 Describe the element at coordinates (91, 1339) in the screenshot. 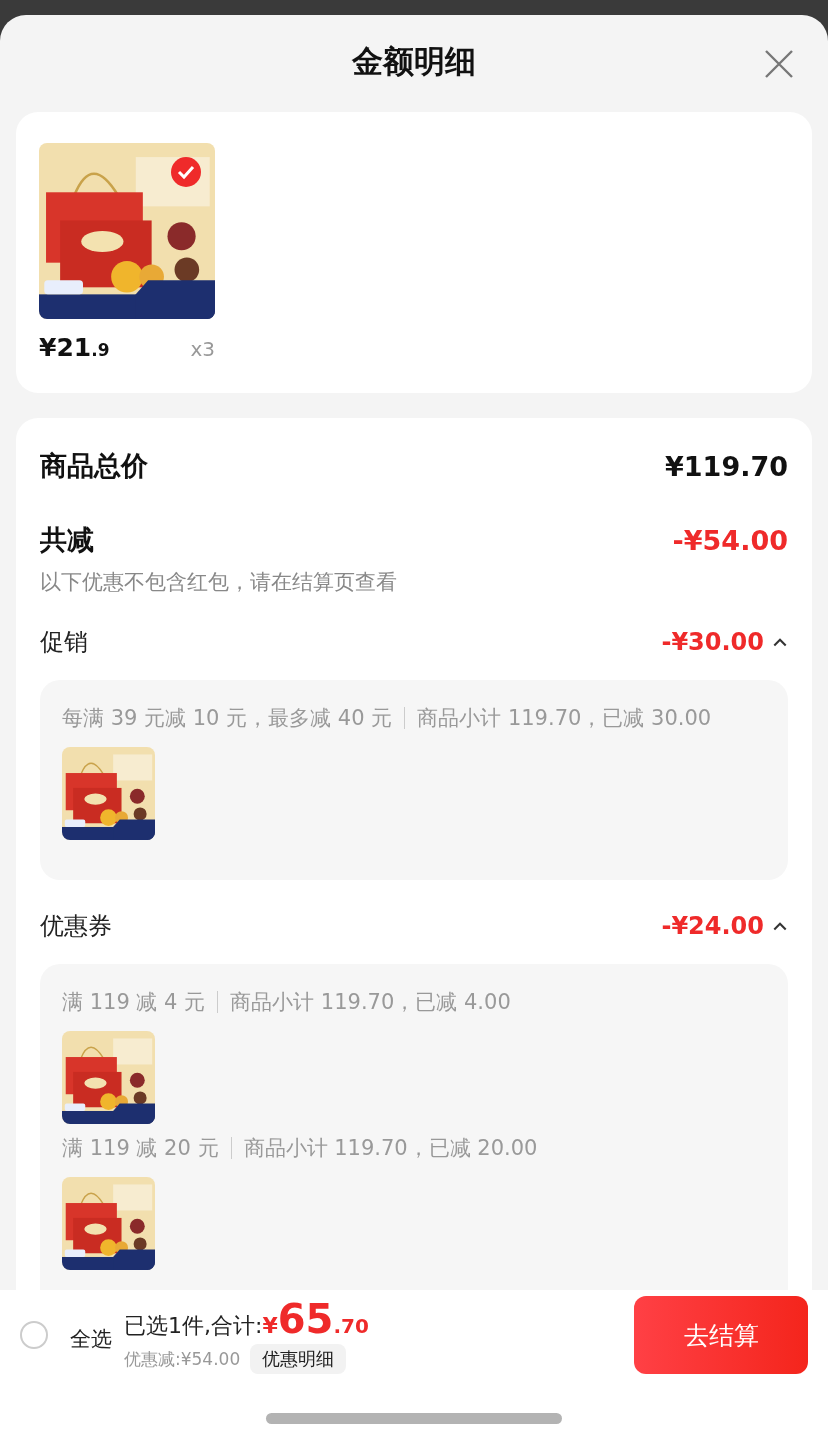

I see `select-all-label: 全选` at that location.